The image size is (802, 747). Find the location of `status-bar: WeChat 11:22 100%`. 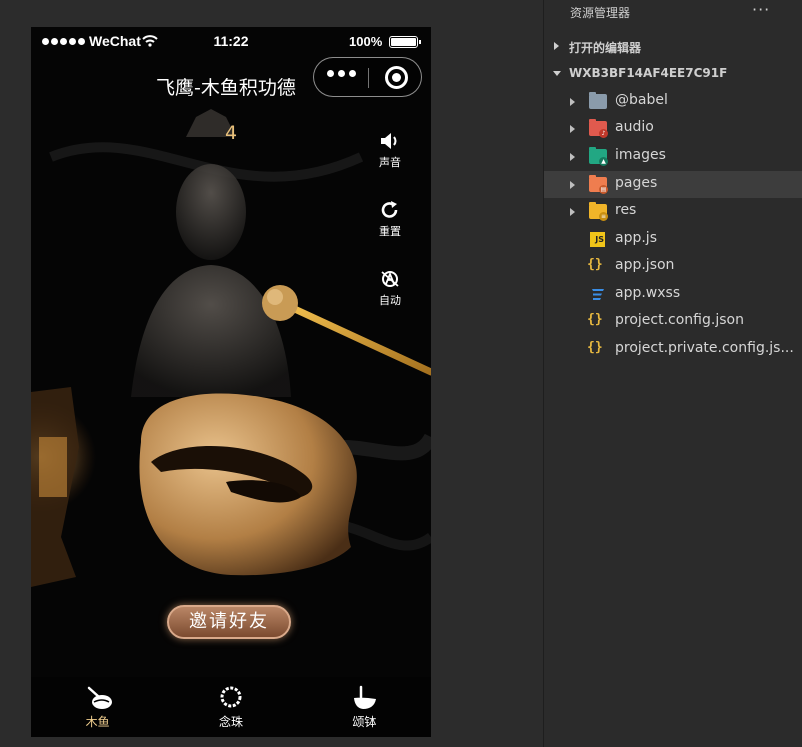

status-bar: WeChat 11:22 100% is located at coordinates (231, 42).